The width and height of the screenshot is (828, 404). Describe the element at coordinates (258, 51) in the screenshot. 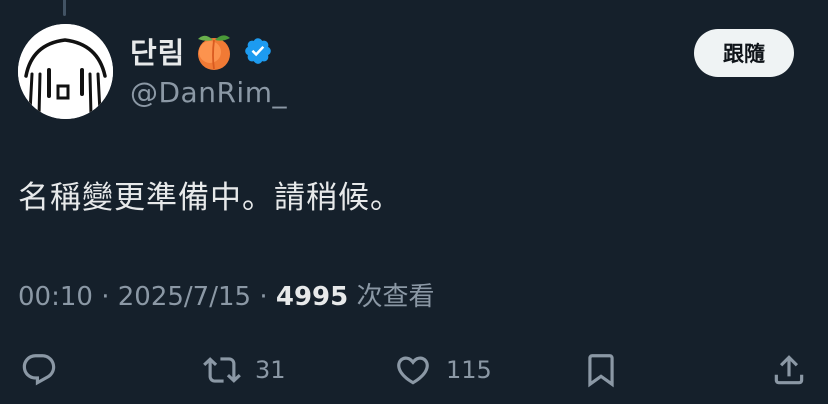

I see `verified-badge-icon` at that location.